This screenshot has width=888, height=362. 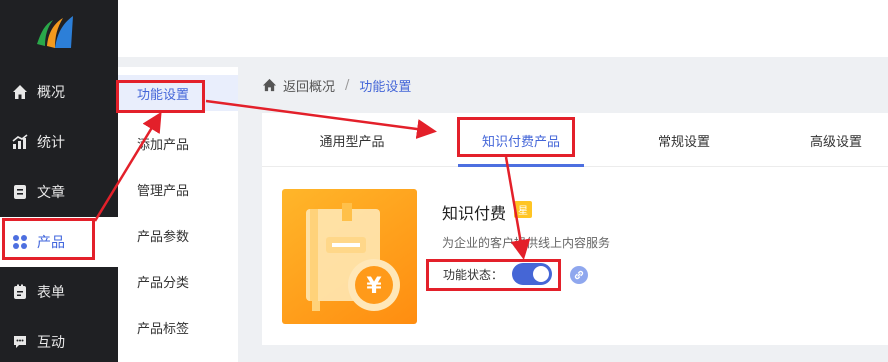 I want to click on sidebar-item-overview: 概况, so click(x=59, y=92).